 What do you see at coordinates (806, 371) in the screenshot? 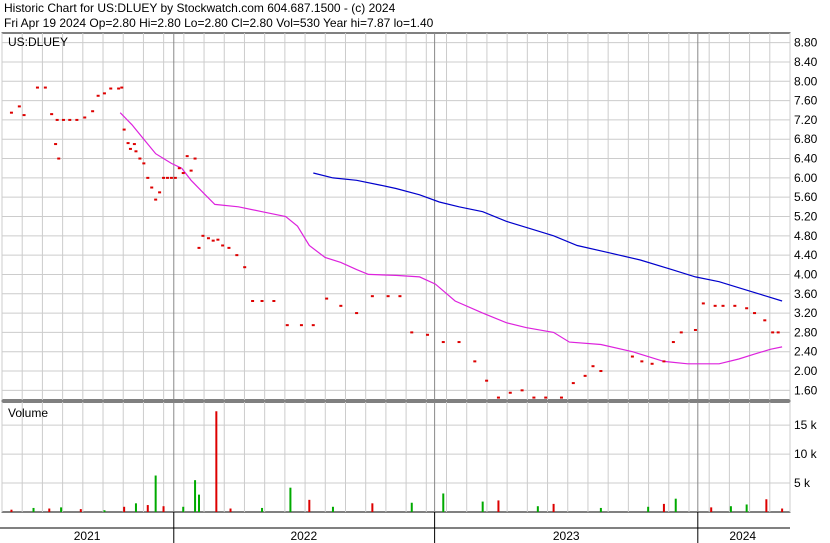
I see `price-tick-label: 2.00` at bounding box center [806, 371].